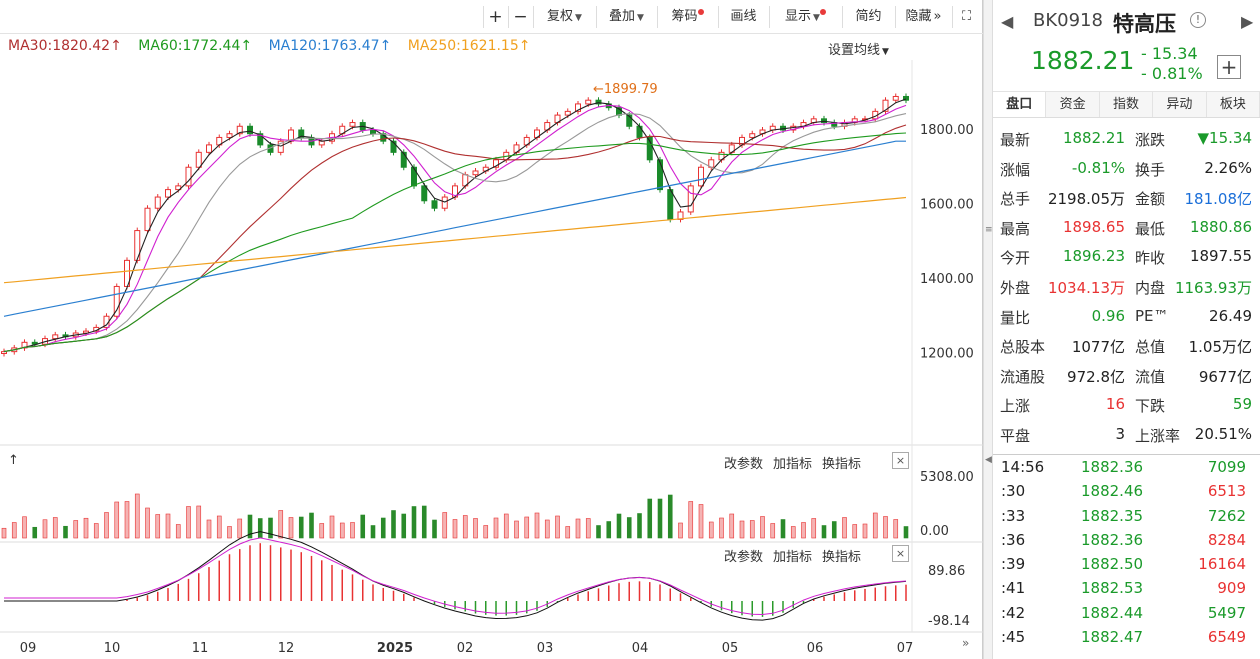  What do you see at coordinates (1015, 169) in the screenshot?
I see `quote-label: 涨幅` at bounding box center [1015, 169].